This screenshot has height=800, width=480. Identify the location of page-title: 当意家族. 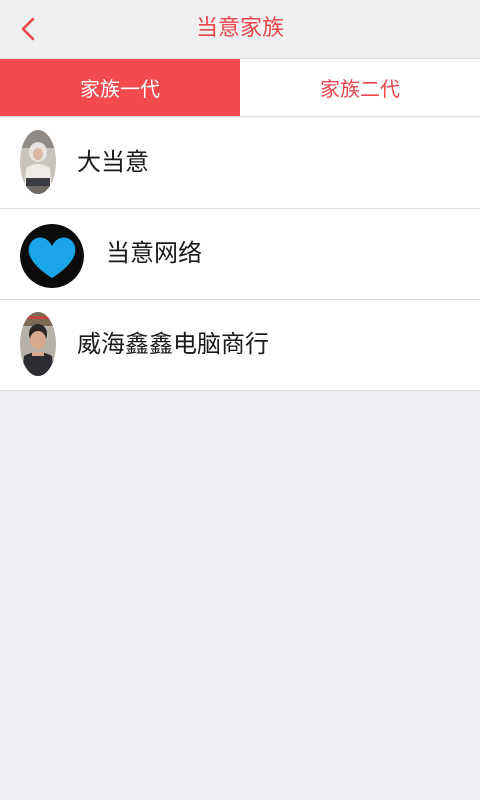
(239, 28).